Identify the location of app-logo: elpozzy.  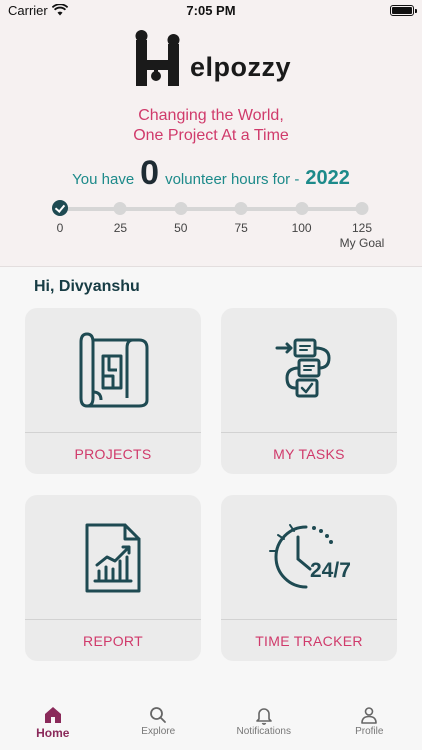
(212, 59).